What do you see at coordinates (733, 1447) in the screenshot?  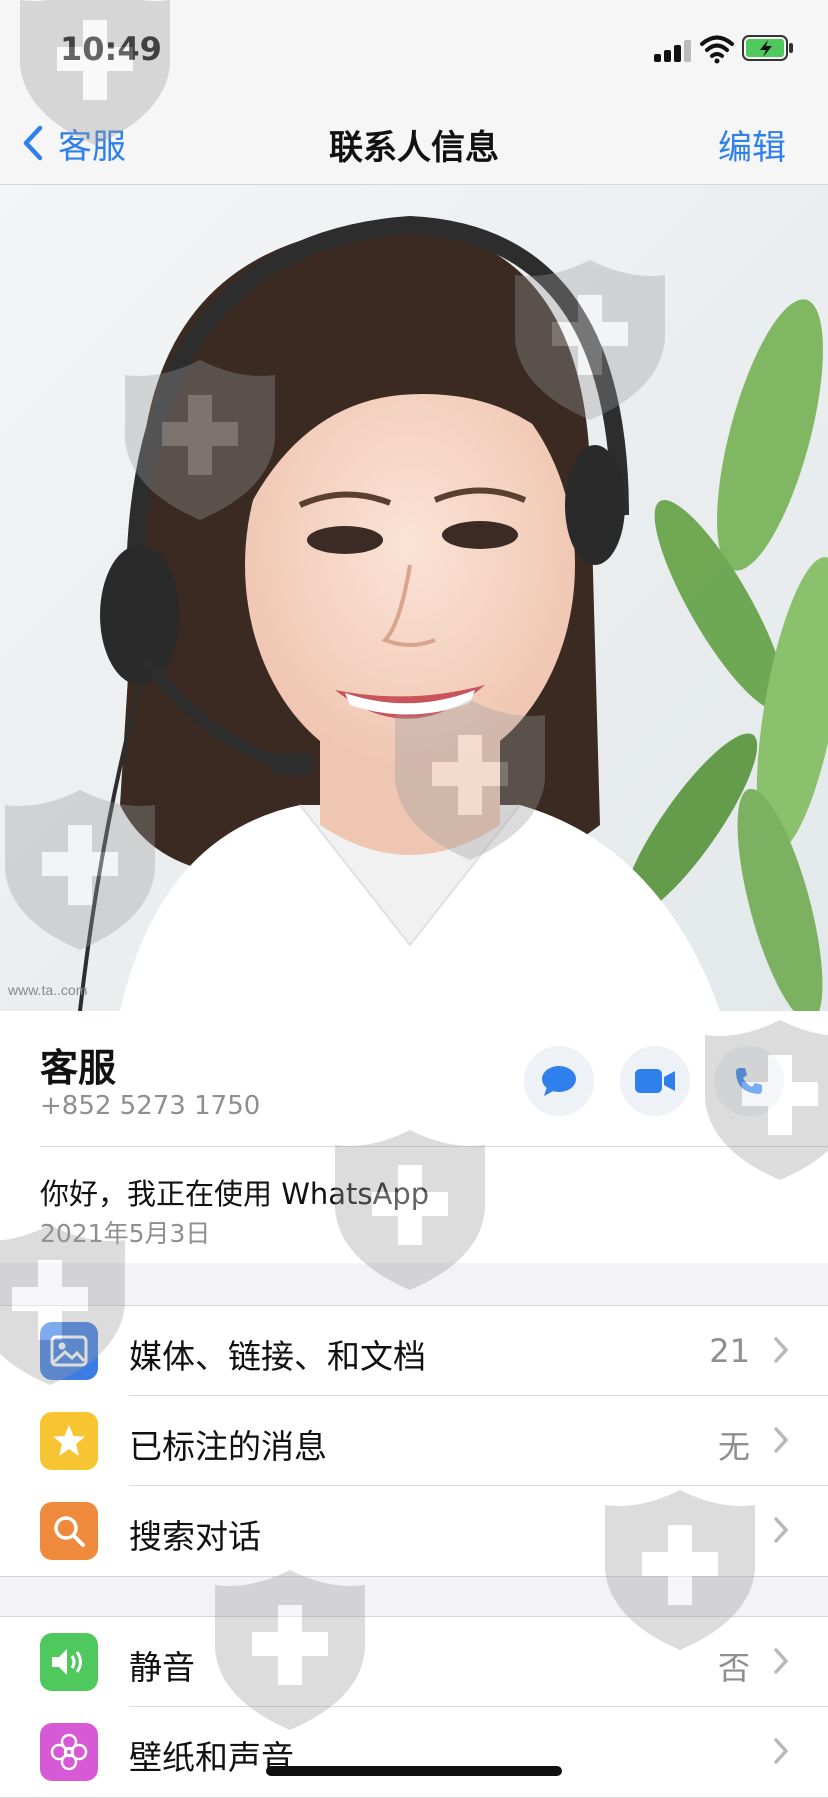 I see `row-value: 无` at bounding box center [733, 1447].